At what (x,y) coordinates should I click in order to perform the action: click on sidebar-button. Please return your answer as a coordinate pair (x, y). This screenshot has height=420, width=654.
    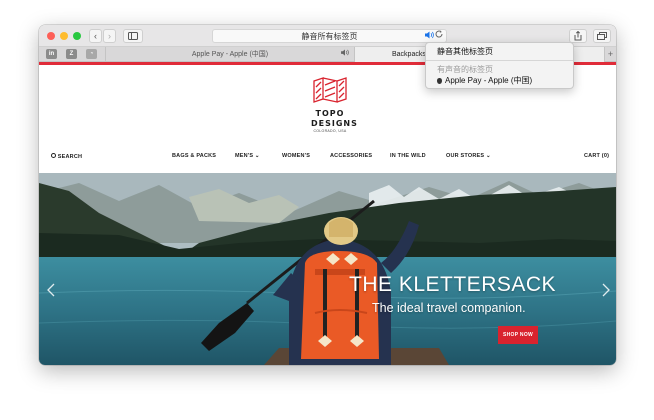
    Looking at the image, I should click on (133, 36).